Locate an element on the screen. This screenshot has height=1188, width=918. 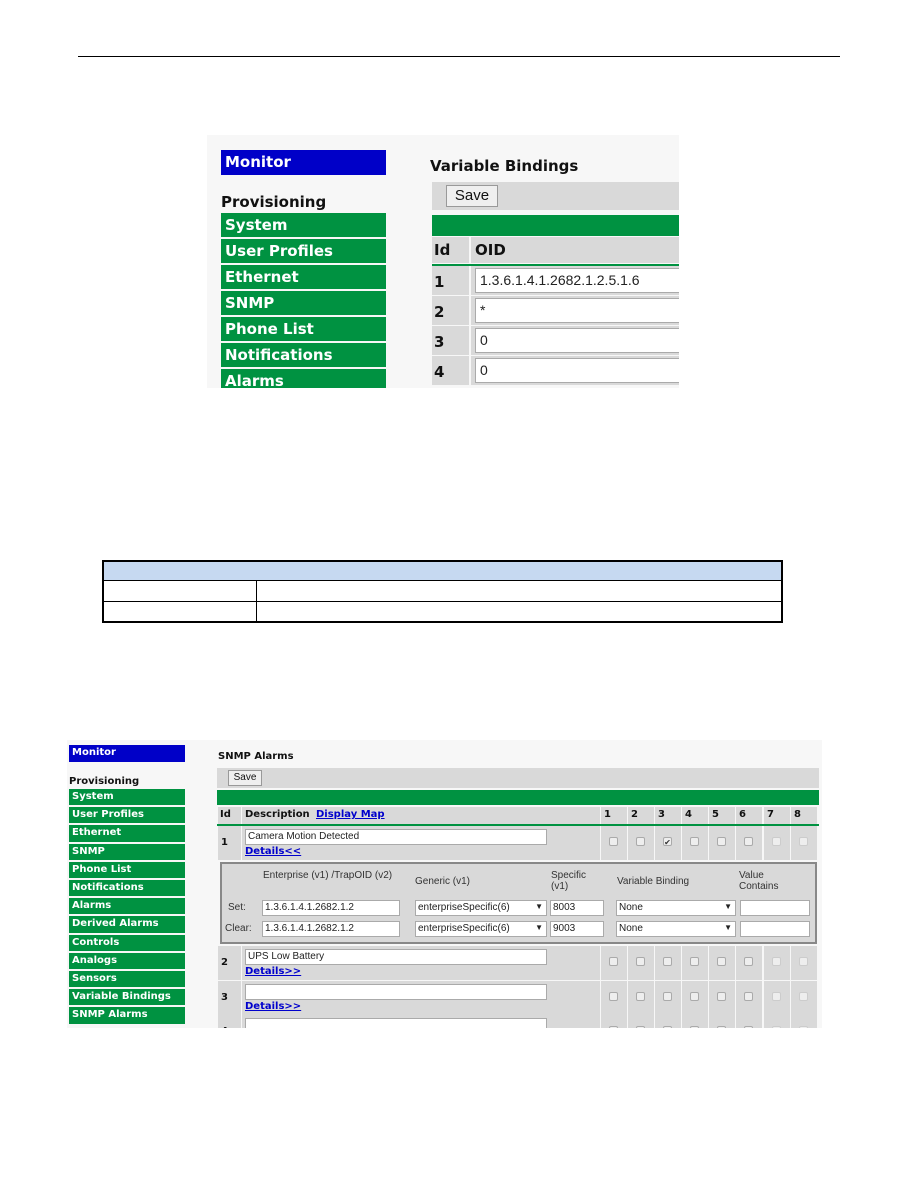
clear-value-input is located at coordinates (775, 929).